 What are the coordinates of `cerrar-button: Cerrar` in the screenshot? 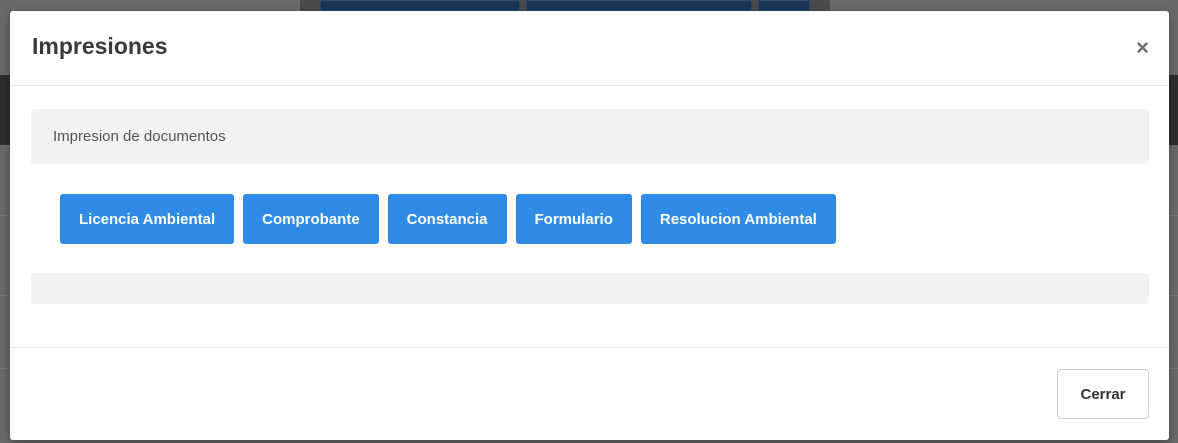 It's located at (1103, 394).